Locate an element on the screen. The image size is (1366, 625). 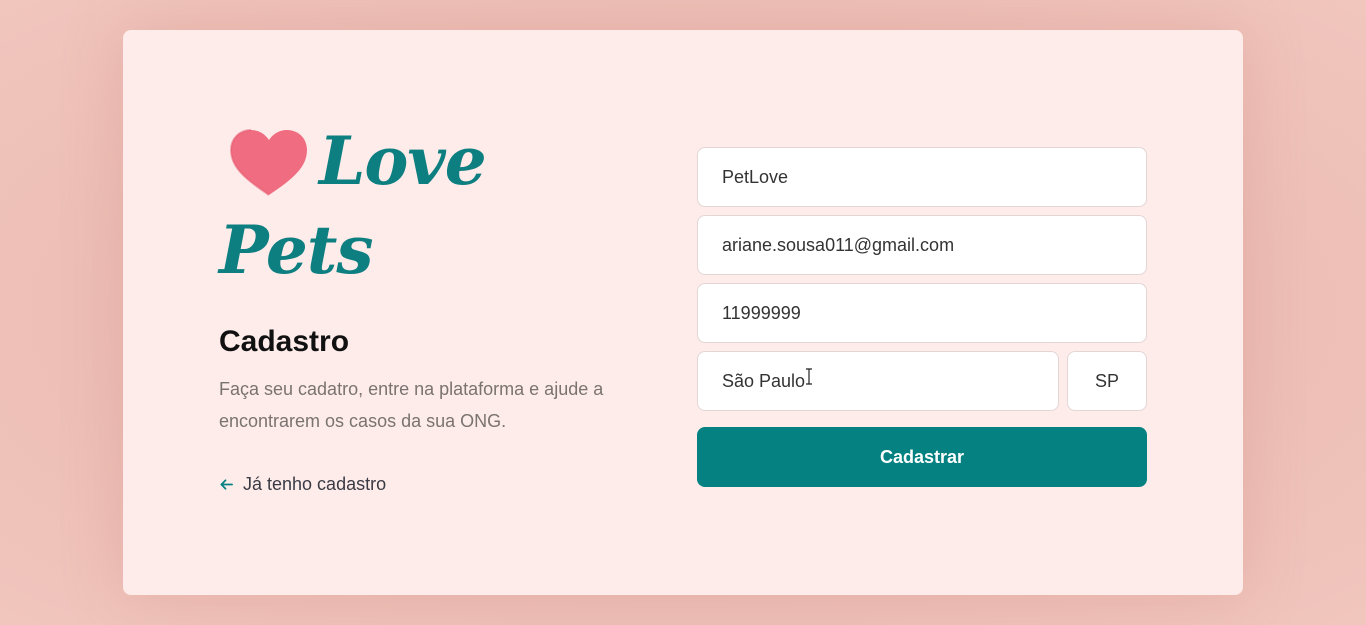
logo: Love Pets is located at coordinates (419, 205).